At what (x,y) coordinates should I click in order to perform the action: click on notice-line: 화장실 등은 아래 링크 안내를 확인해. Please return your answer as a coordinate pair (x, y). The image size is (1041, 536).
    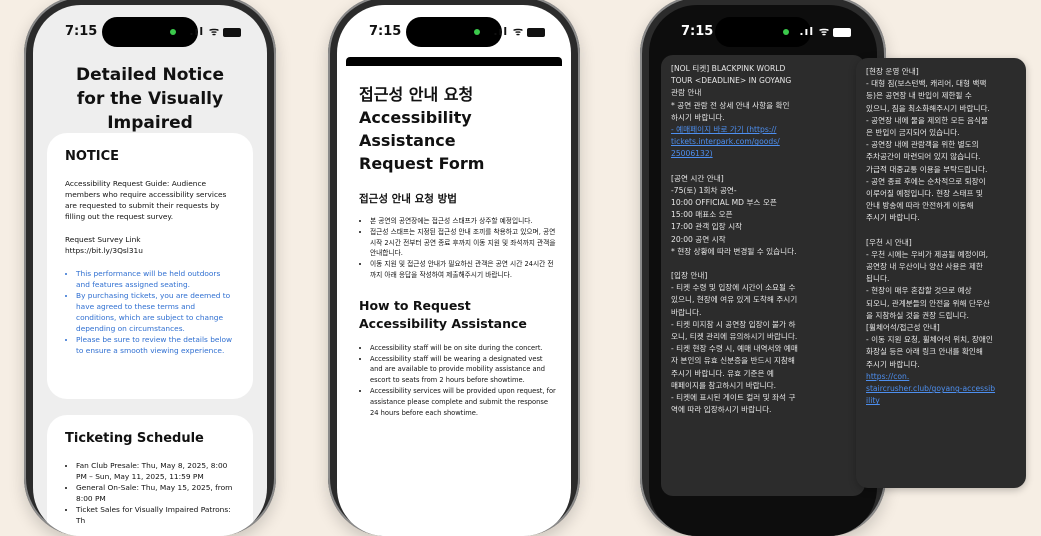
    Looking at the image, I should click on (924, 352).